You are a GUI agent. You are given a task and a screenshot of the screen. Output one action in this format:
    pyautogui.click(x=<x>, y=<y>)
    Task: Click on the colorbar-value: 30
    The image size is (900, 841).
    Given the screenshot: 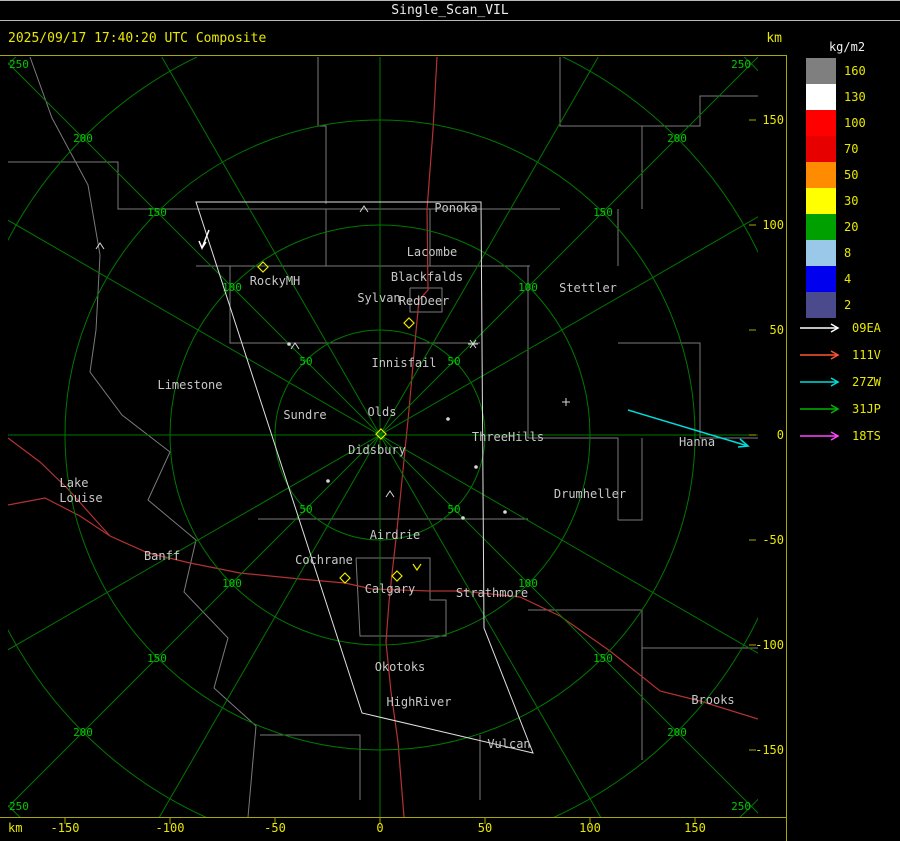 What is the action you would take?
    pyautogui.click(x=851, y=201)
    